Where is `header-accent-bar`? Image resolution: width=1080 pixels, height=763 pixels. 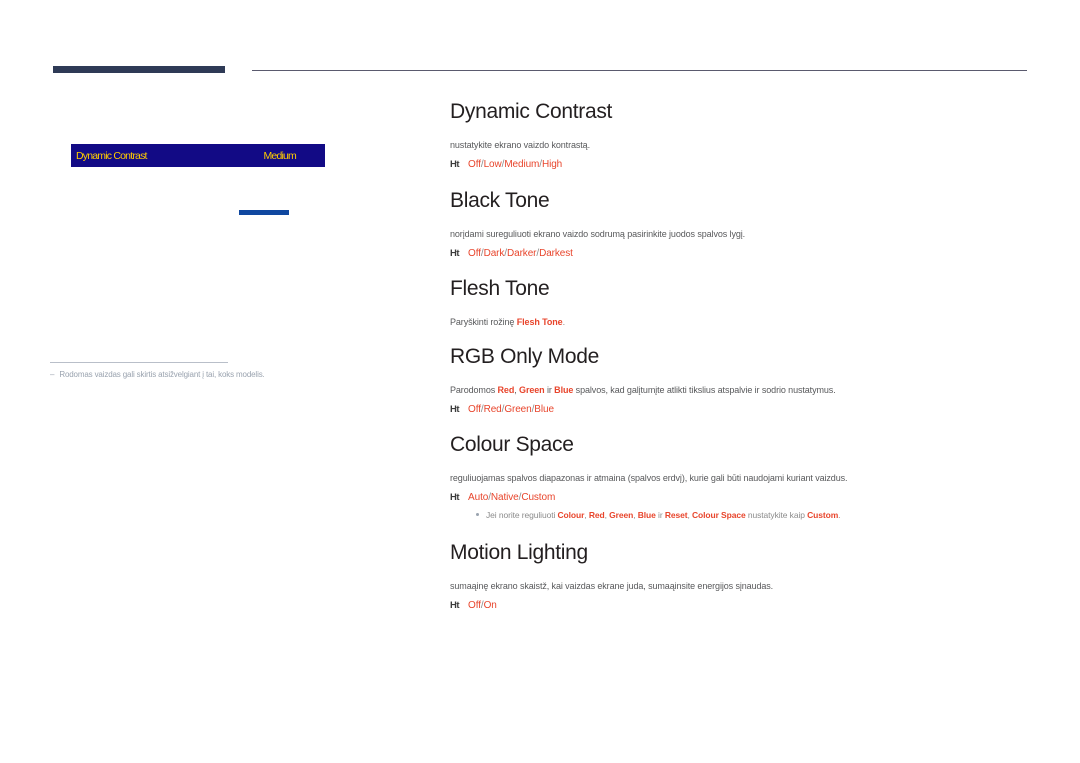 header-accent-bar is located at coordinates (139, 69).